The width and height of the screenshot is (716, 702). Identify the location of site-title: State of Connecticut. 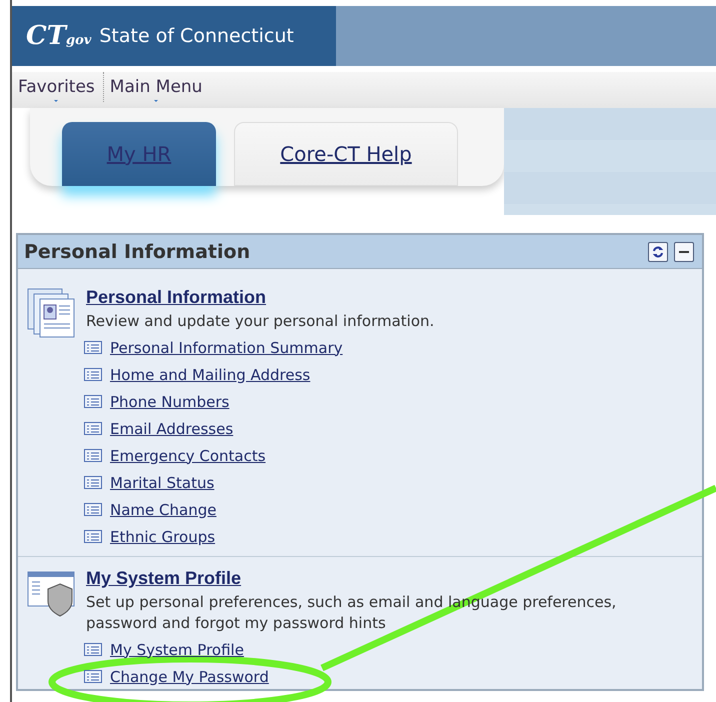
(196, 36).